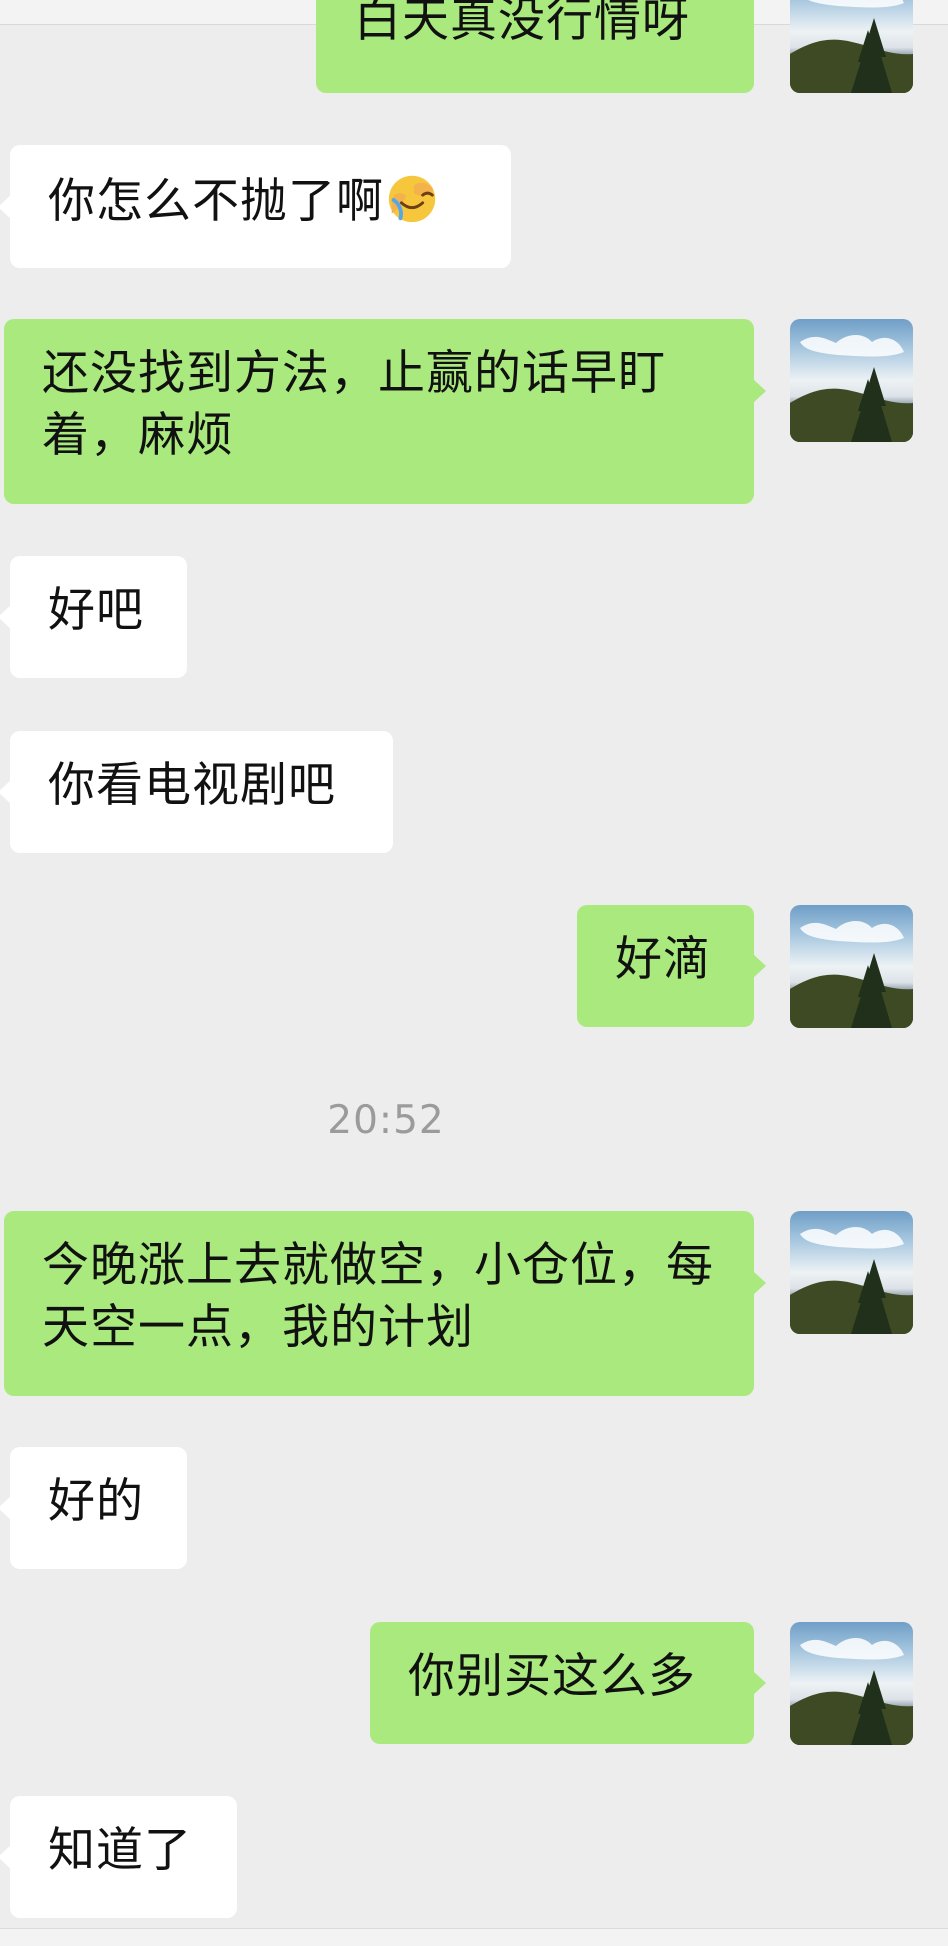  I want to click on message-bubble-incoming: 你看电视剧吧, so click(196, 792).